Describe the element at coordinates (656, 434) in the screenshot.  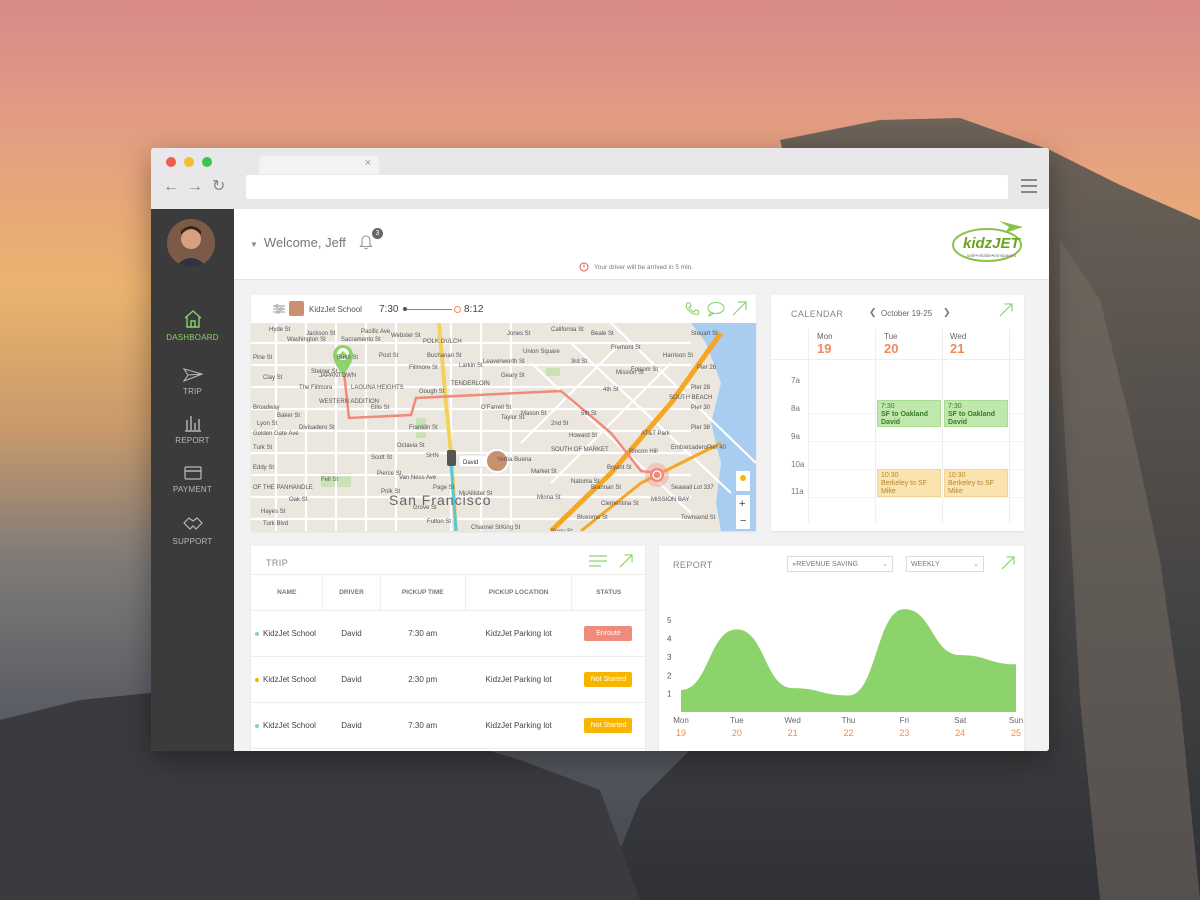
I see `map-street-label: AT&T Park` at that location.